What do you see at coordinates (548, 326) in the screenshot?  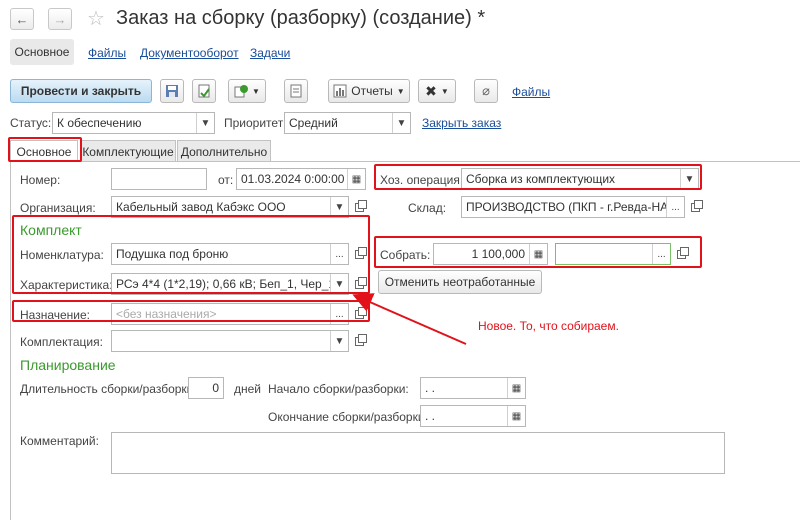 I see `annotation-text: Новое. То, что собираем.` at bounding box center [548, 326].